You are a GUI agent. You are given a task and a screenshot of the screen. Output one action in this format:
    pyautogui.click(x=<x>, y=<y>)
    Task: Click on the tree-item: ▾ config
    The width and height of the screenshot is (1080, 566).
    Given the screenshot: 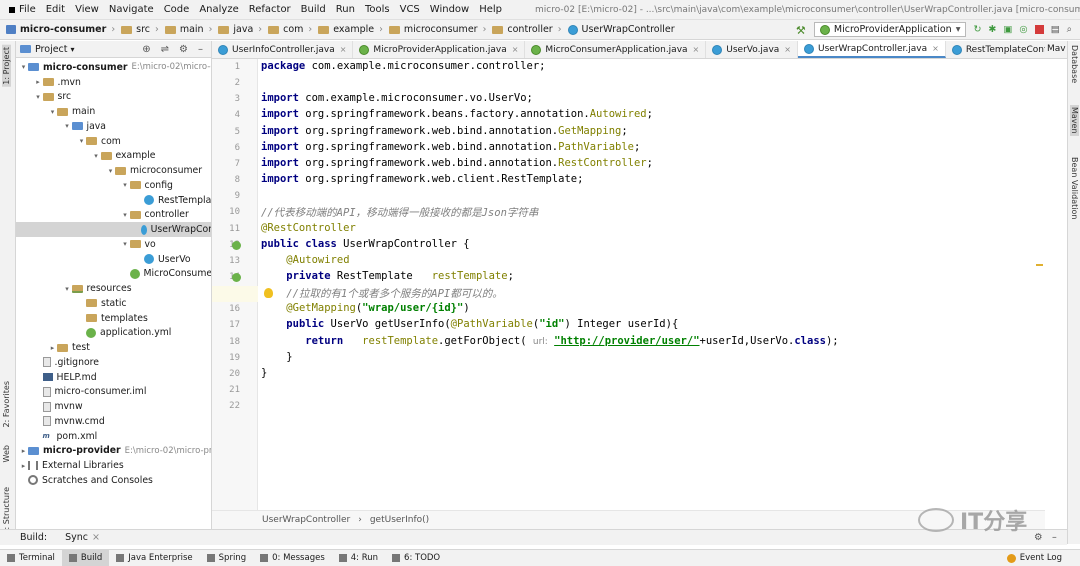 What is the action you would take?
    pyautogui.click(x=147, y=185)
    